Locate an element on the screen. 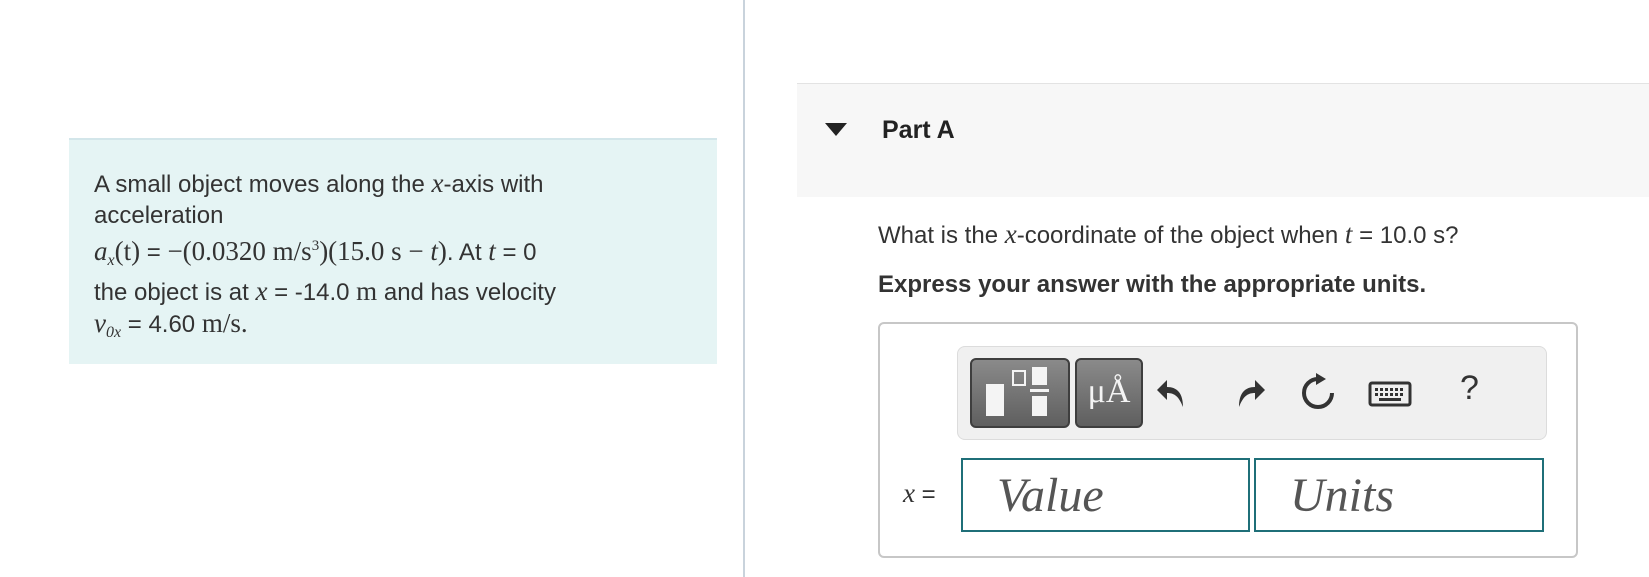 The height and width of the screenshot is (577, 1649). math-toolbar: μÅ ? is located at coordinates (1252, 393).